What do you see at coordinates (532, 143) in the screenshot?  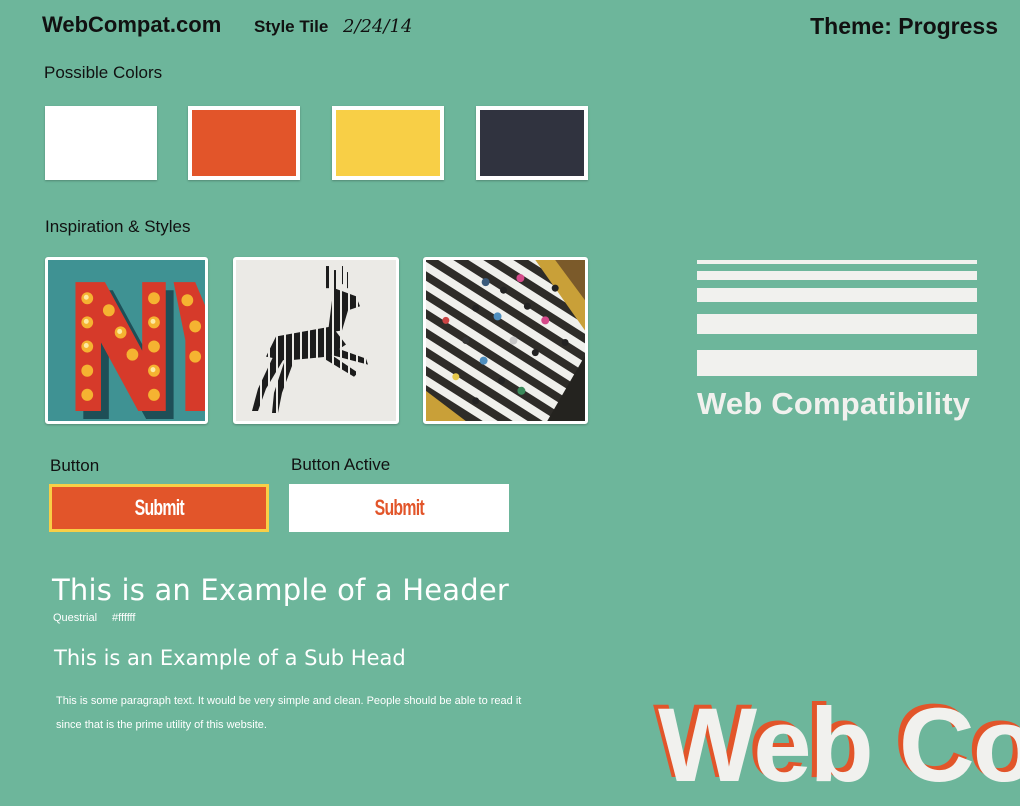 I see `color-swatch-navy` at bounding box center [532, 143].